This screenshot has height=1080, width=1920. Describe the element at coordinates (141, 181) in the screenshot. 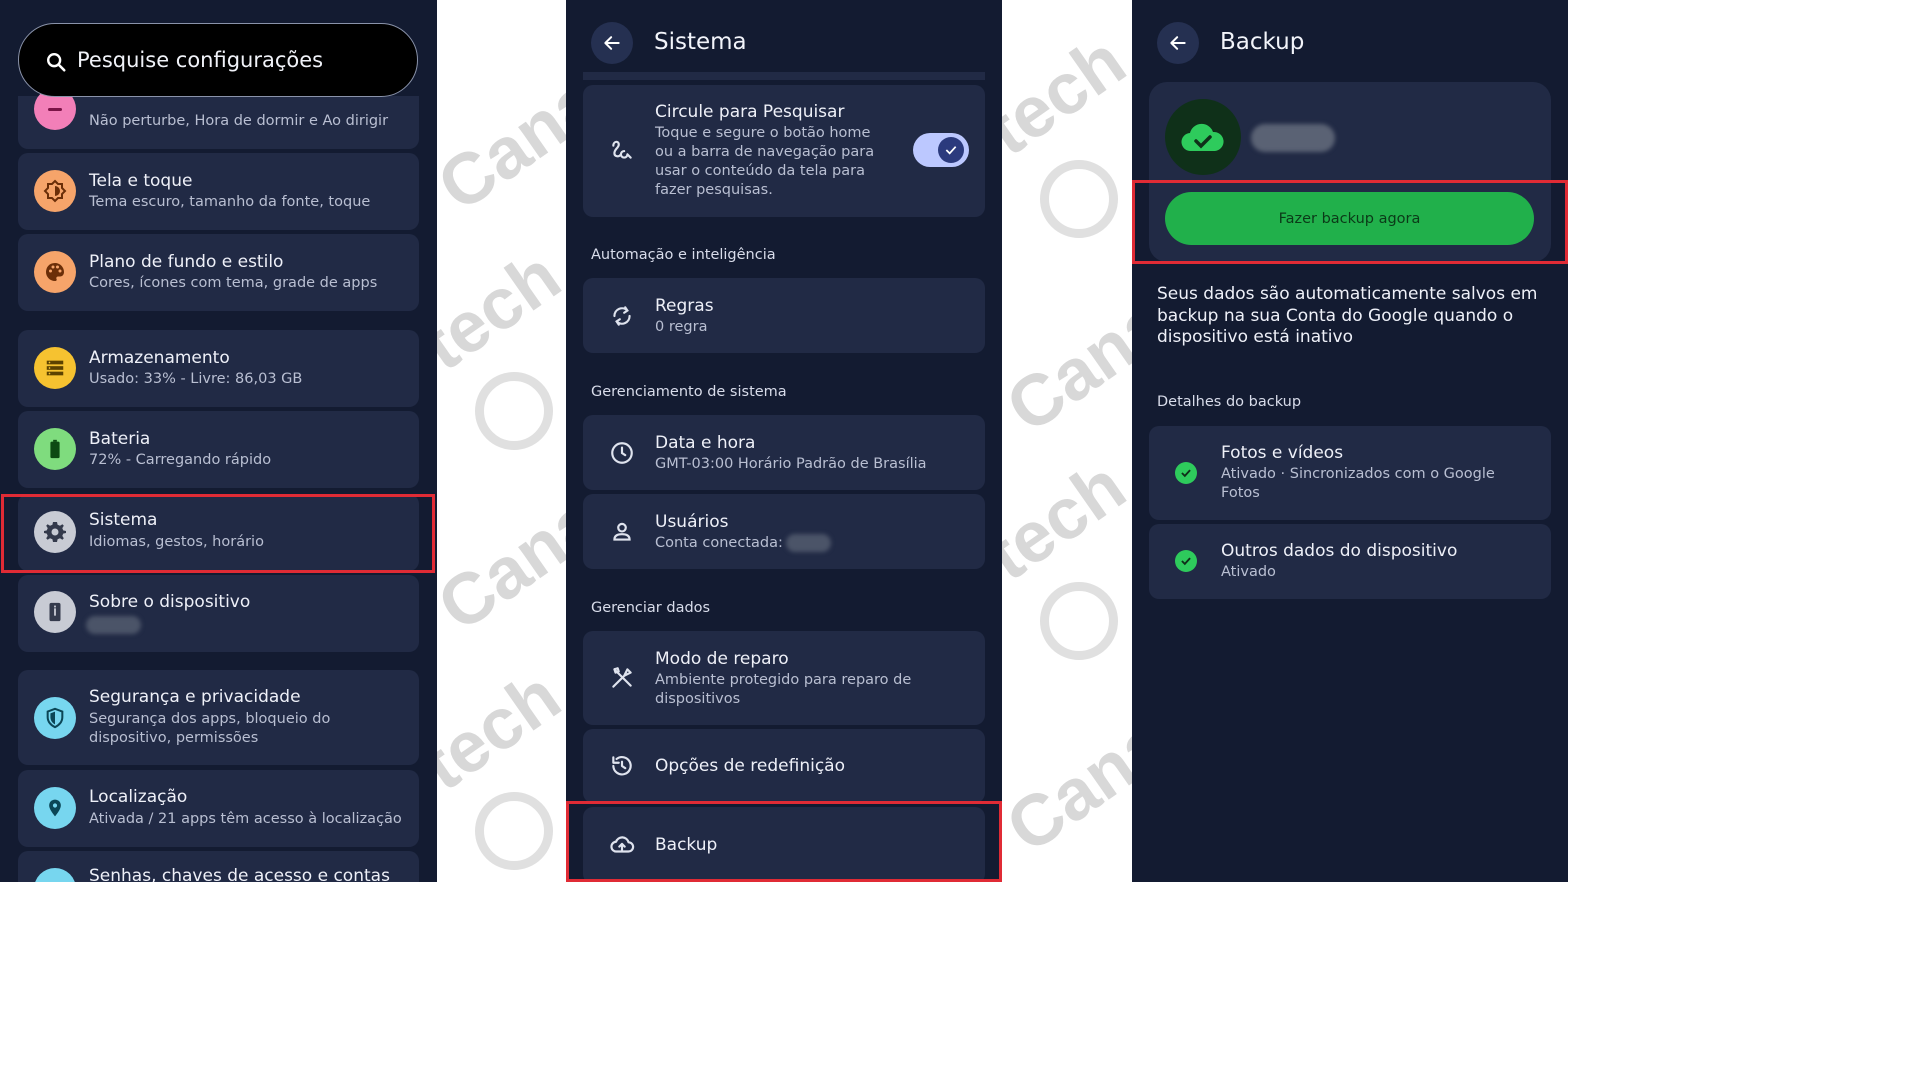

I see `settings-item-title: Tela e toque` at that location.